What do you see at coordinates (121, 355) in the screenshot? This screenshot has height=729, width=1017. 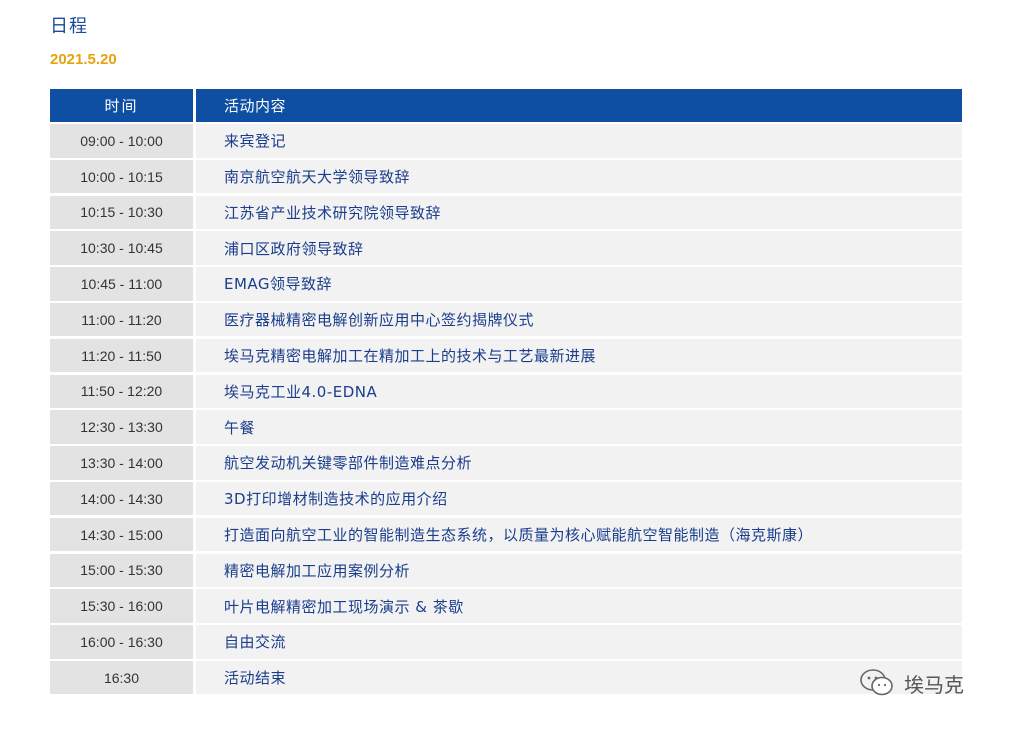 I see `time-cell: 11:20 - 11:50` at bounding box center [121, 355].